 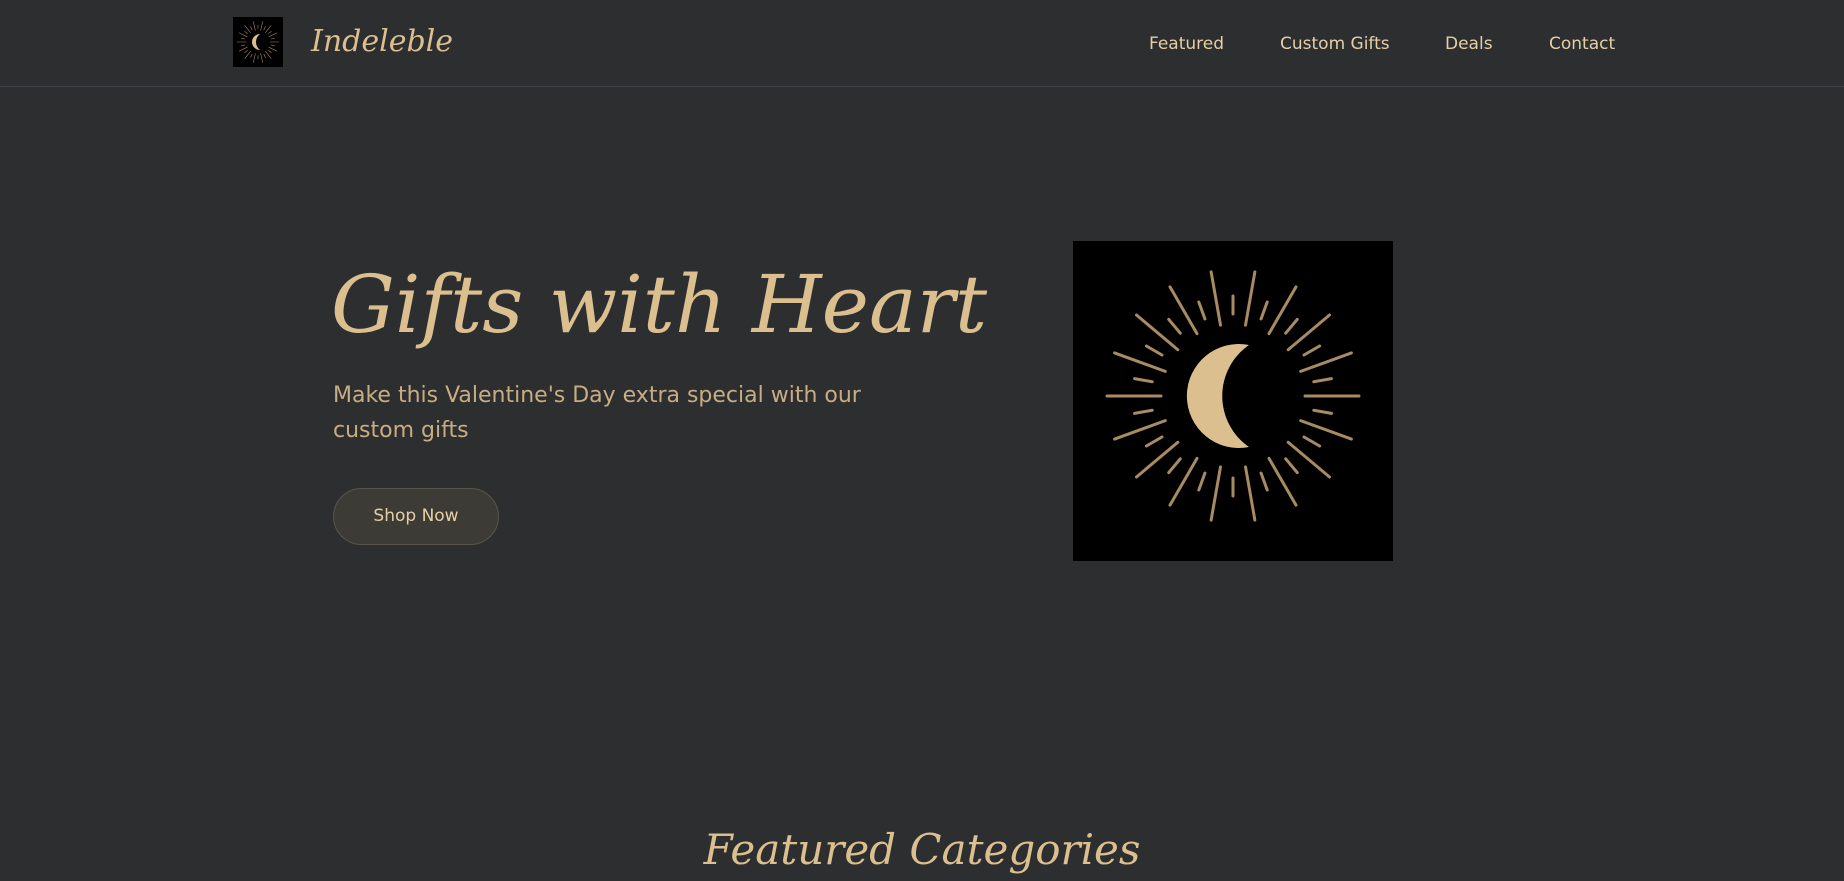 What do you see at coordinates (1582, 44) in the screenshot?
I see `nav-contact: Contact` at bounding box center [1582, 44].